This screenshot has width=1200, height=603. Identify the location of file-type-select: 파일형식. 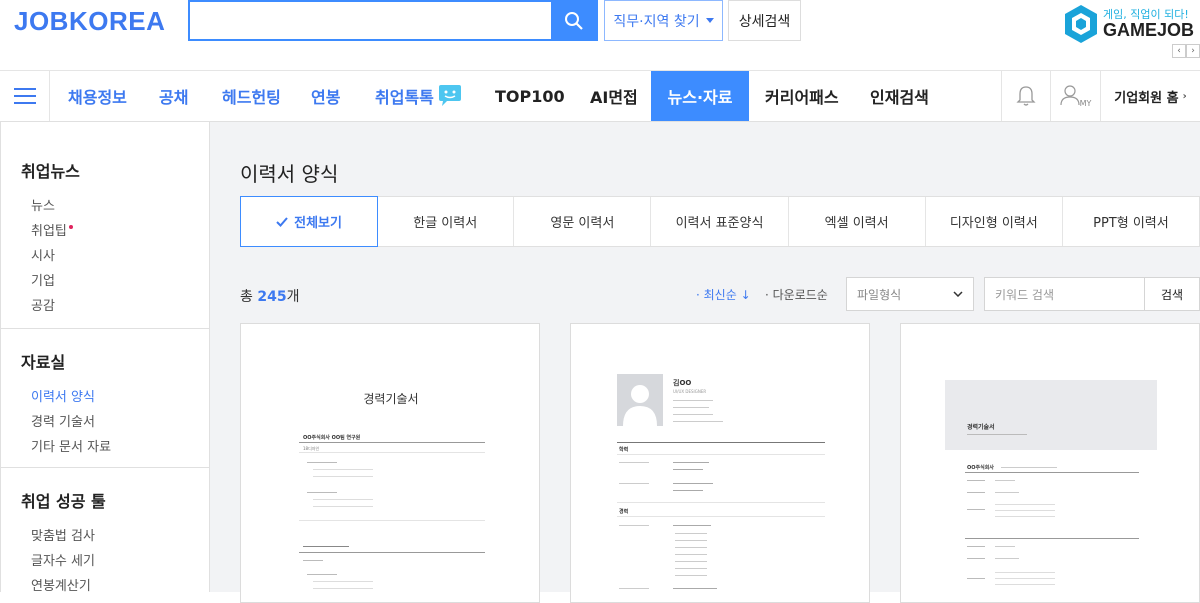
(910, 294).